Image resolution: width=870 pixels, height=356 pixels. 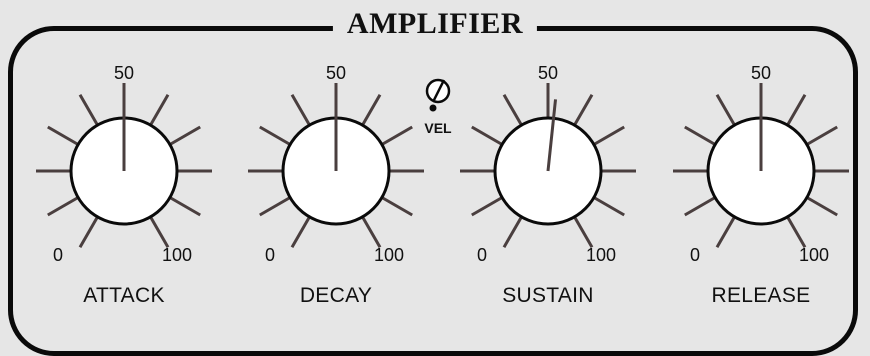 What do you see at coordinates (761, 295) in the screenshot?
I see `release-label: RELEASE` at bounding box center [761, 295].